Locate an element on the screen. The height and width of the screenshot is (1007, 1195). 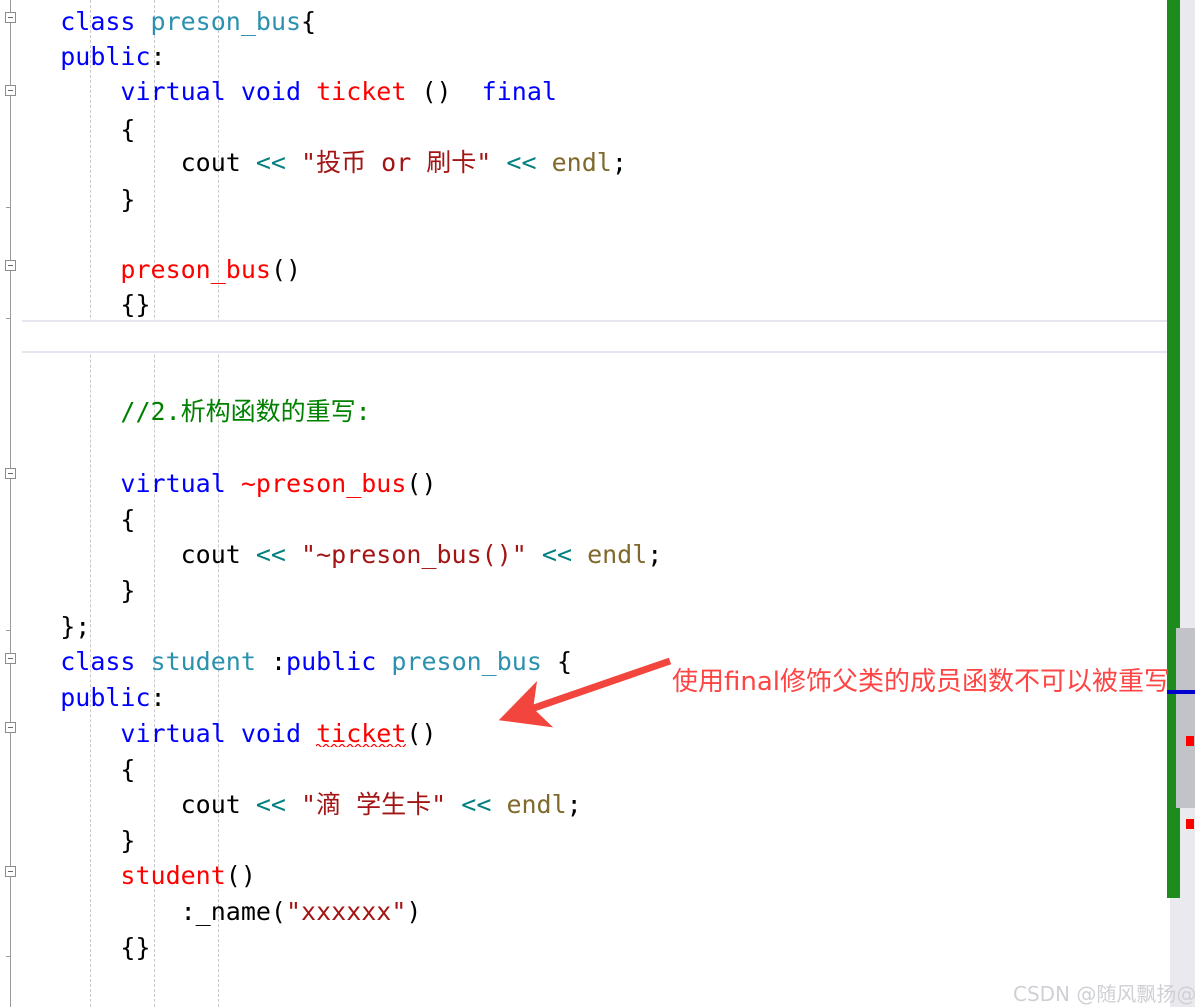
code-line: virtual ~preson_bus() is located at coordinates (585, 484).